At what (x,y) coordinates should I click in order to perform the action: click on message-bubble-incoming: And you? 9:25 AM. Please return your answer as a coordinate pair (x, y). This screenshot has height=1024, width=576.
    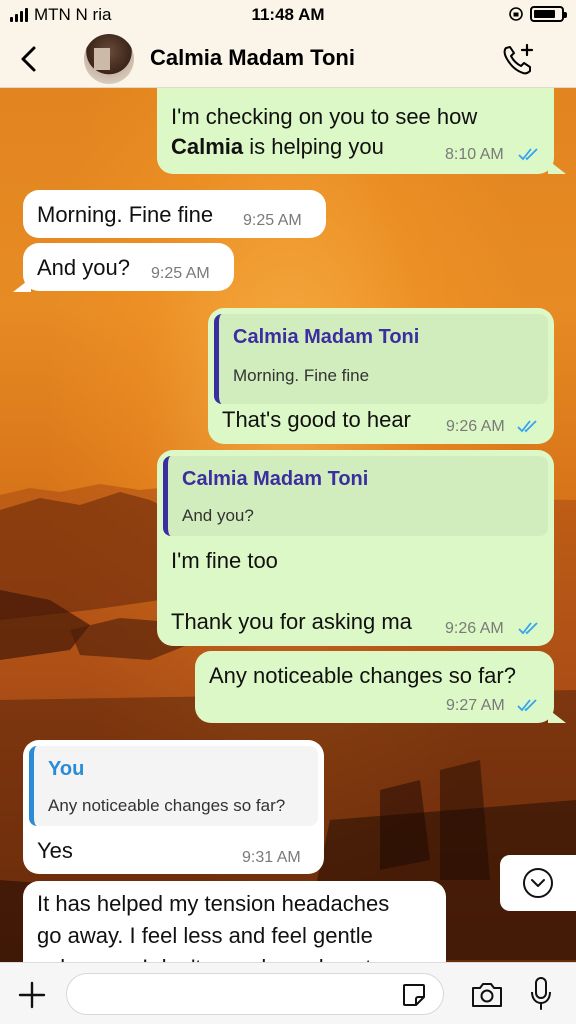
    Looking at the image, I should click on (128, 267).